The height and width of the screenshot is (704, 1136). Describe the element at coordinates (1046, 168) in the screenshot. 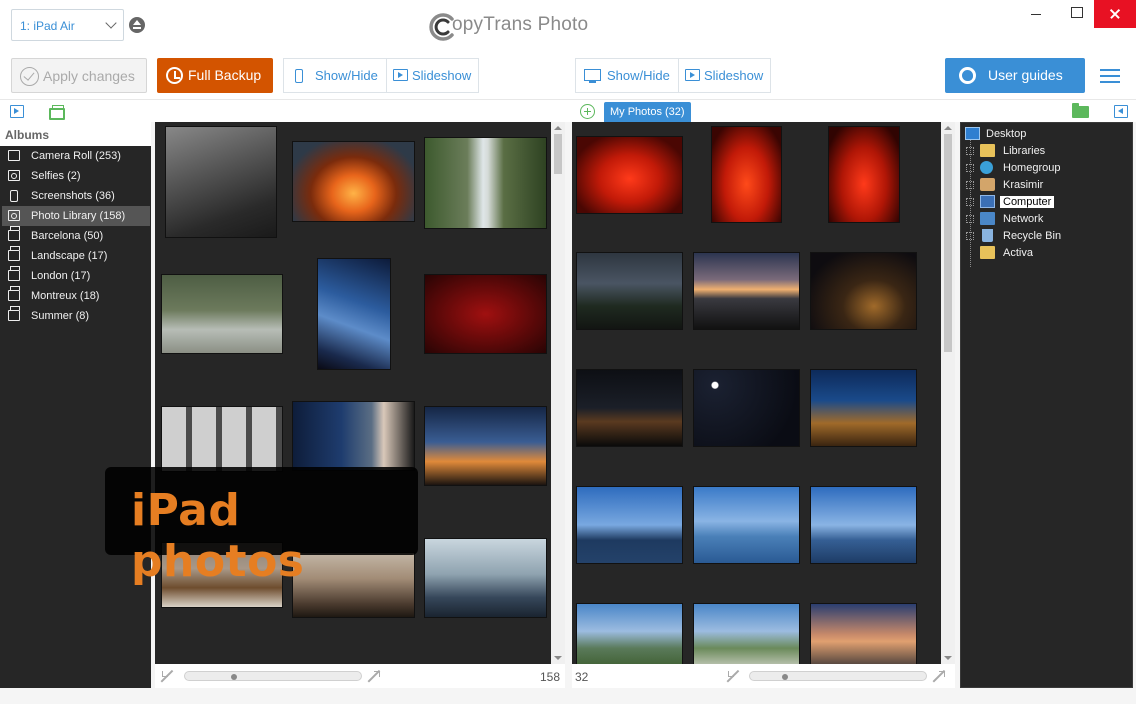

I see `tree-item-homegroup: Homegroup` at that location.